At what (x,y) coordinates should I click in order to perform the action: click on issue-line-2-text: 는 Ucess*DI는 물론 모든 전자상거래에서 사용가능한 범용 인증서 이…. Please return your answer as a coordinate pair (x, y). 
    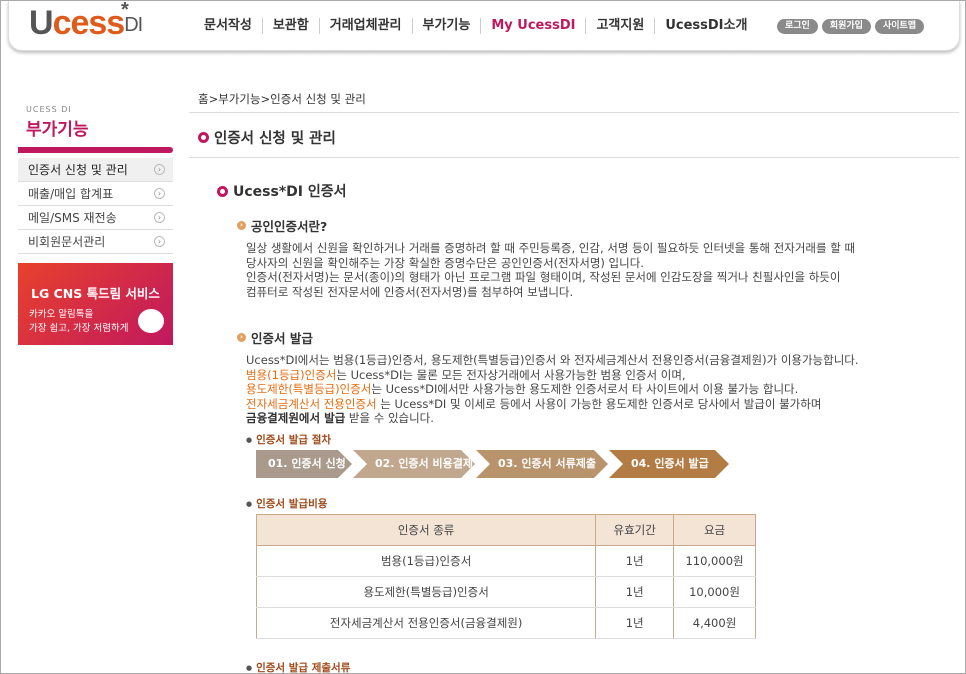
    Looking at the image, I should click on (511, 374).